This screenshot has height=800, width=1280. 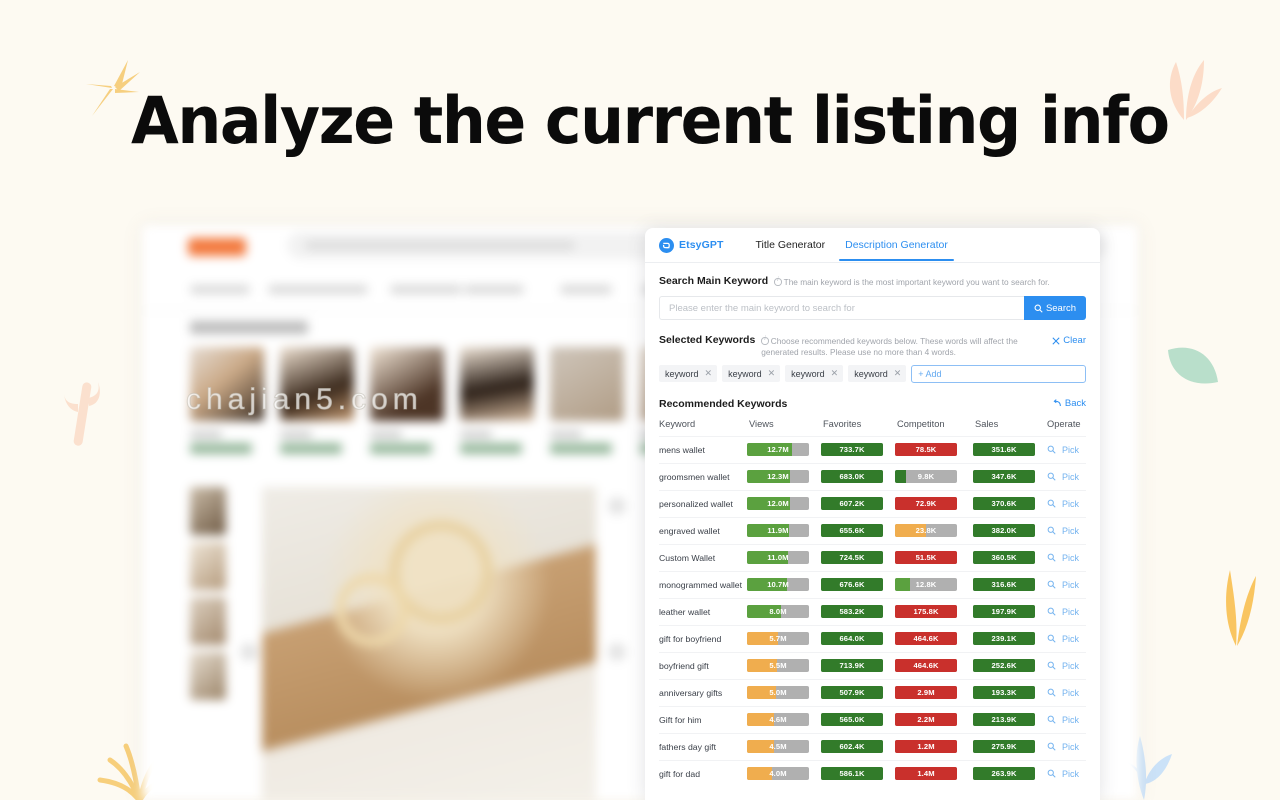 I want to click on cactus-peach-icon, so click(x=82, y=414).